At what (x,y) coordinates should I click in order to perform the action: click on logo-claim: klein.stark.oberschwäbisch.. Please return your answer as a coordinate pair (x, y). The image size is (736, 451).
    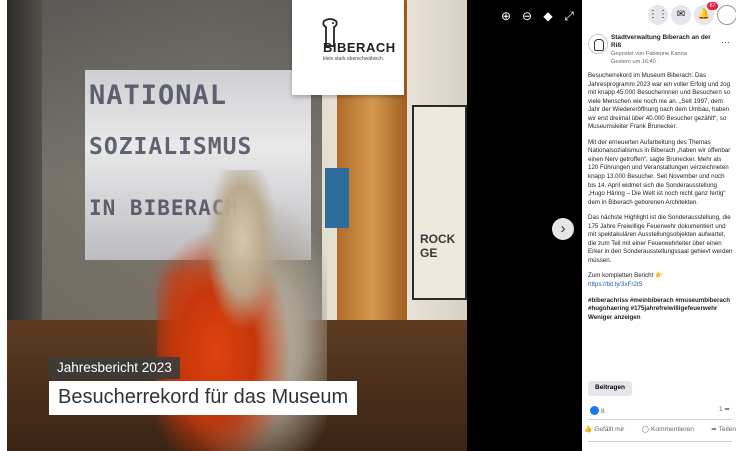
    Looking at the image, I should click on (354, 59).